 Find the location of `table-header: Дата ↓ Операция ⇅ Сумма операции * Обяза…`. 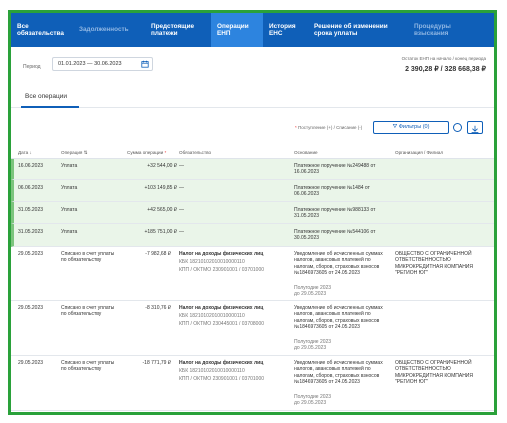

table-header: Дата ↓ Операция ⇅ Сумма операции * Обяза… is located at coordinates (252, 153).